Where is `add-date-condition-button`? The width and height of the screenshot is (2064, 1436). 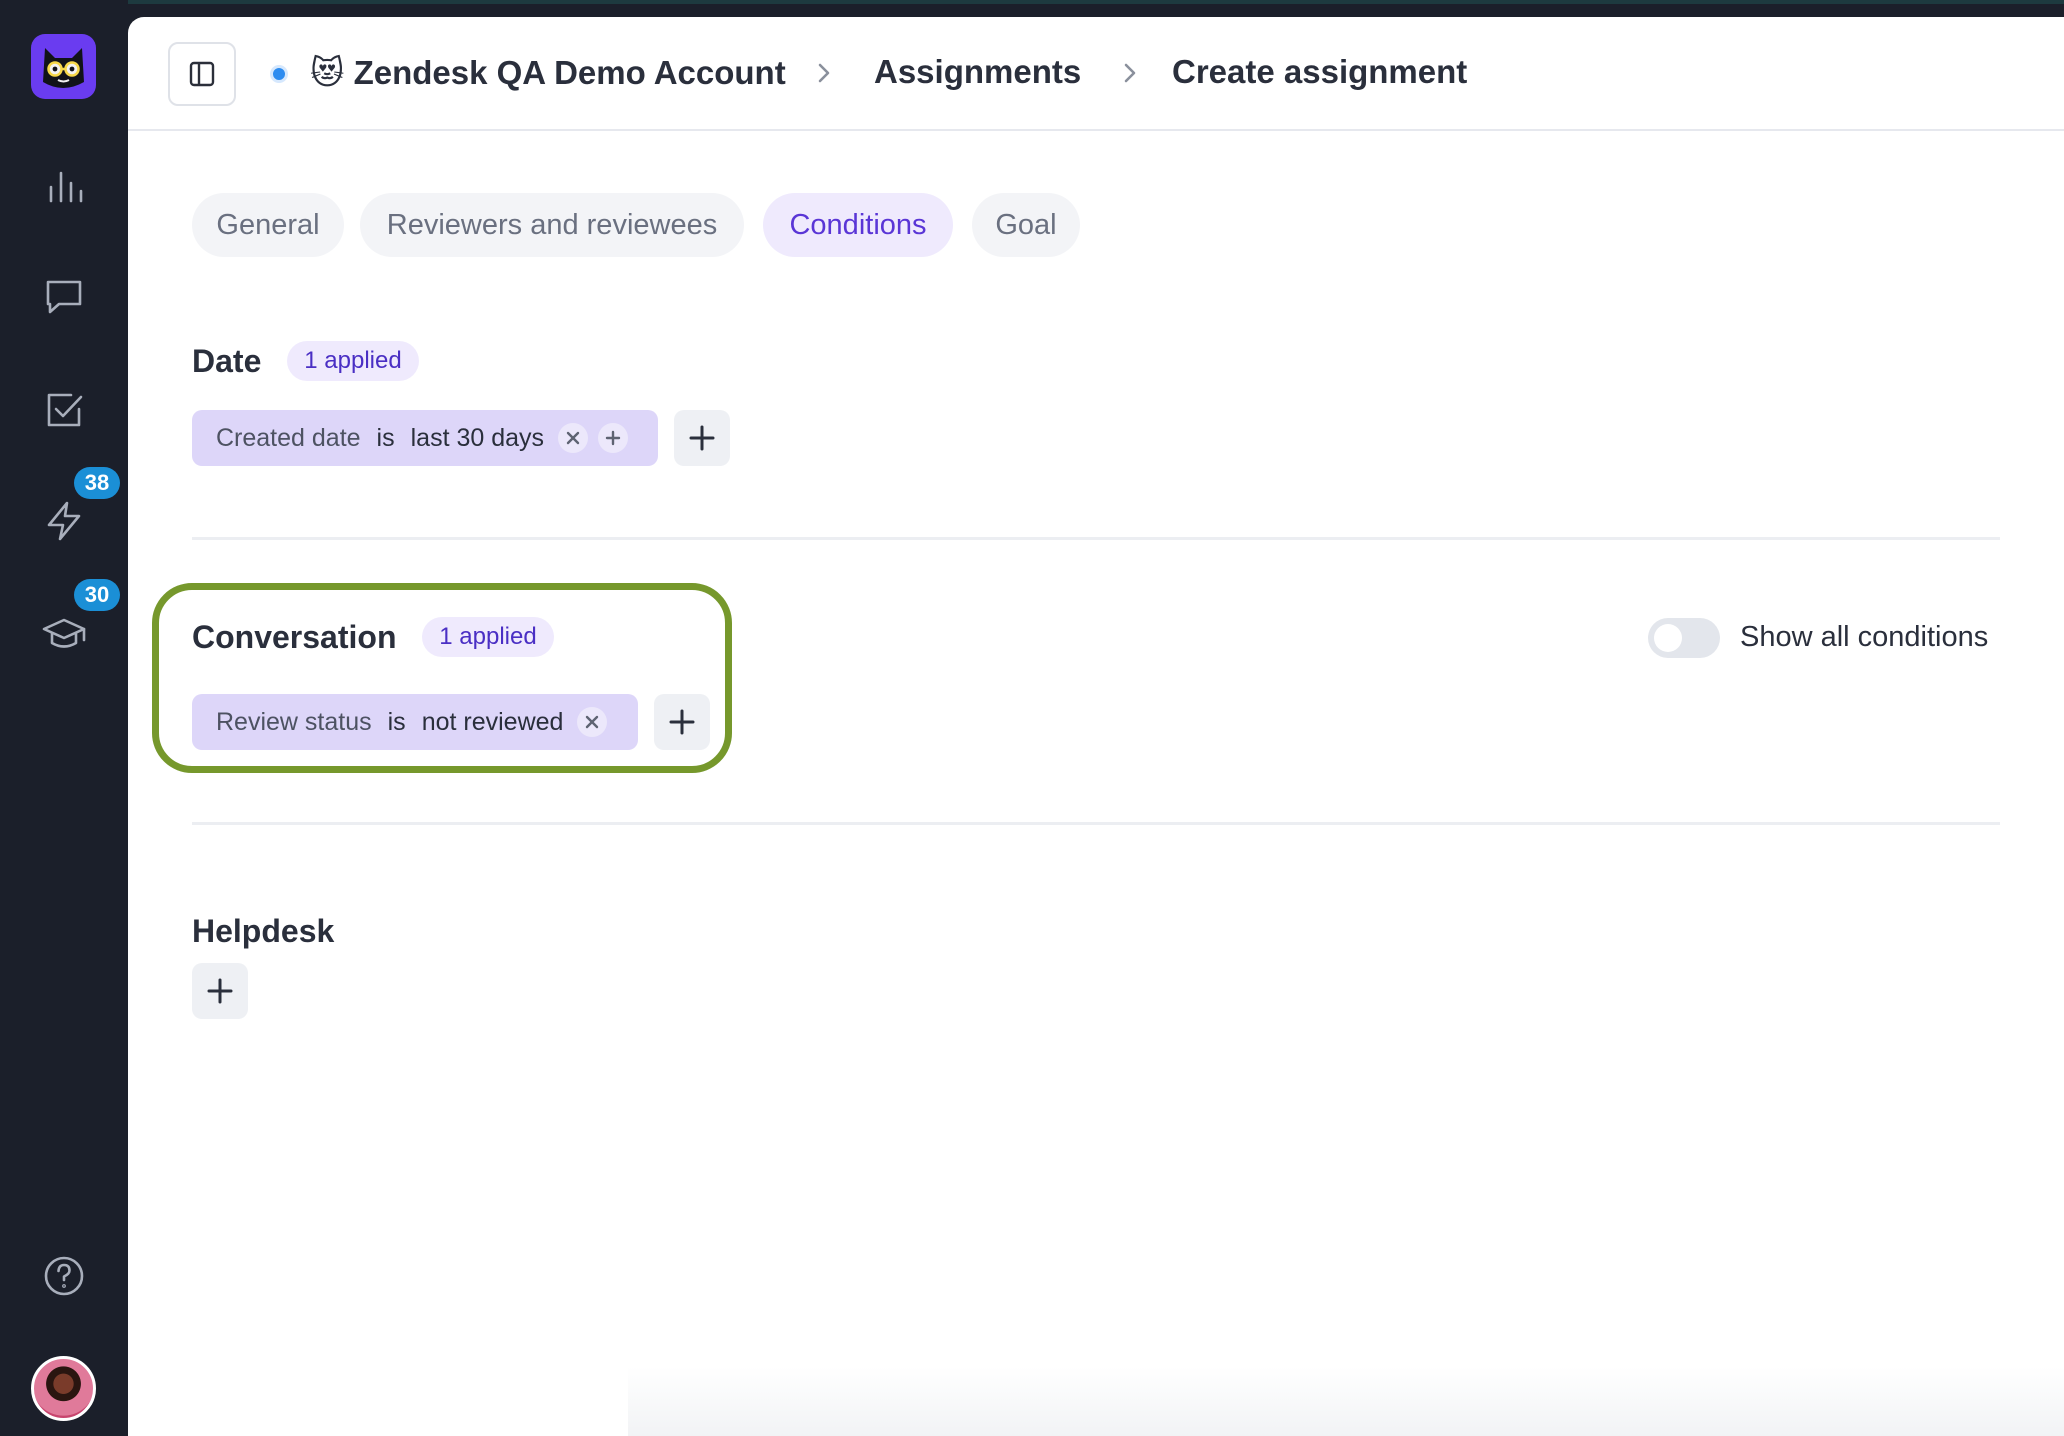
add-date-condition-button is located at coordinates (702, 438).